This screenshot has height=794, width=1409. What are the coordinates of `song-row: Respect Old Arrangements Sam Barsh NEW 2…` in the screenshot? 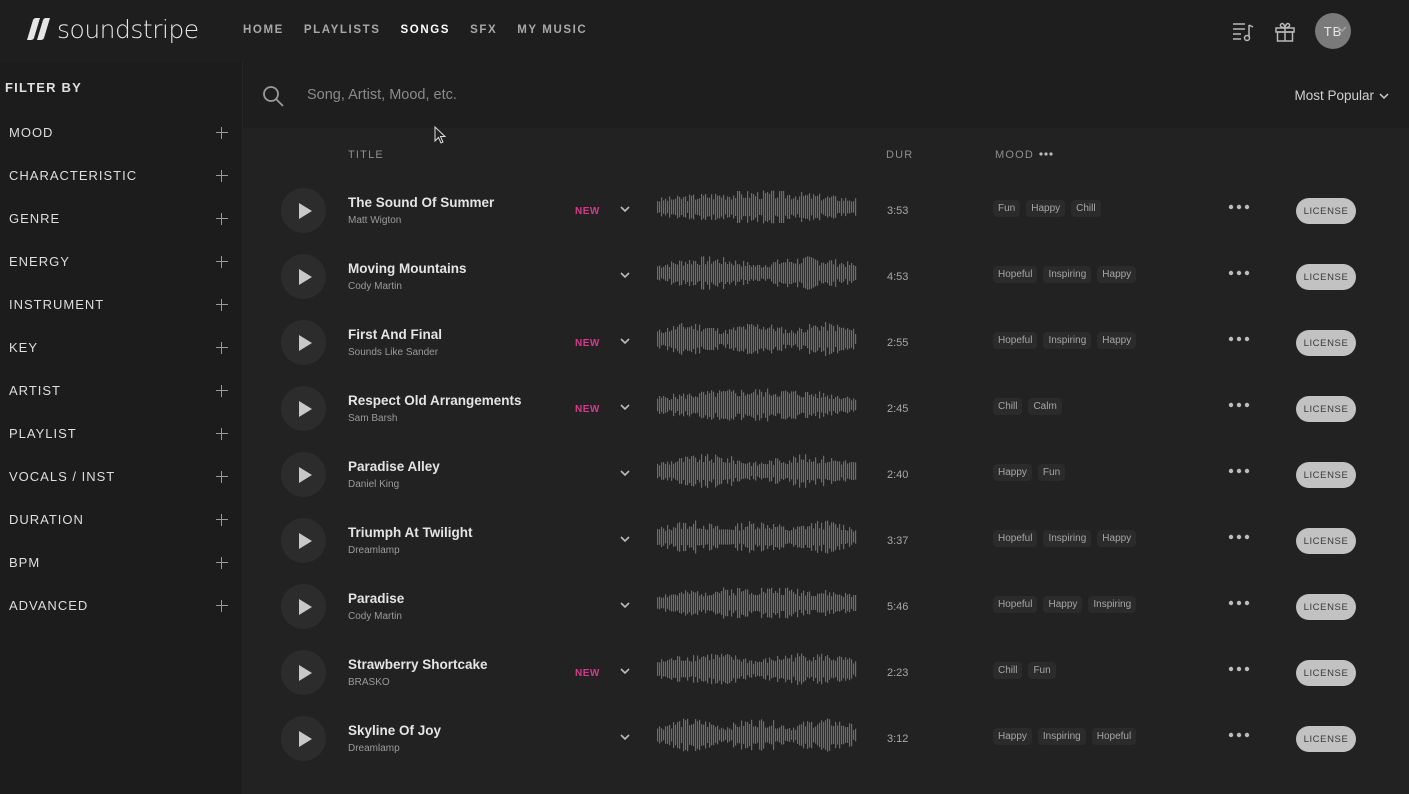 It's located at (826, 409).